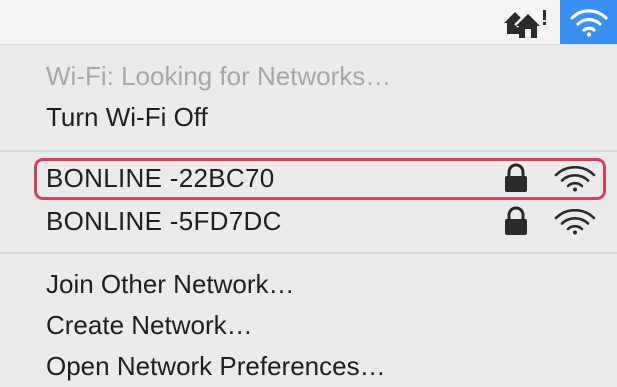  What do you see at coordinates (575, 221) in the screenshot?
I see `wifi-signal-icon` at bounding box center [575, 221].